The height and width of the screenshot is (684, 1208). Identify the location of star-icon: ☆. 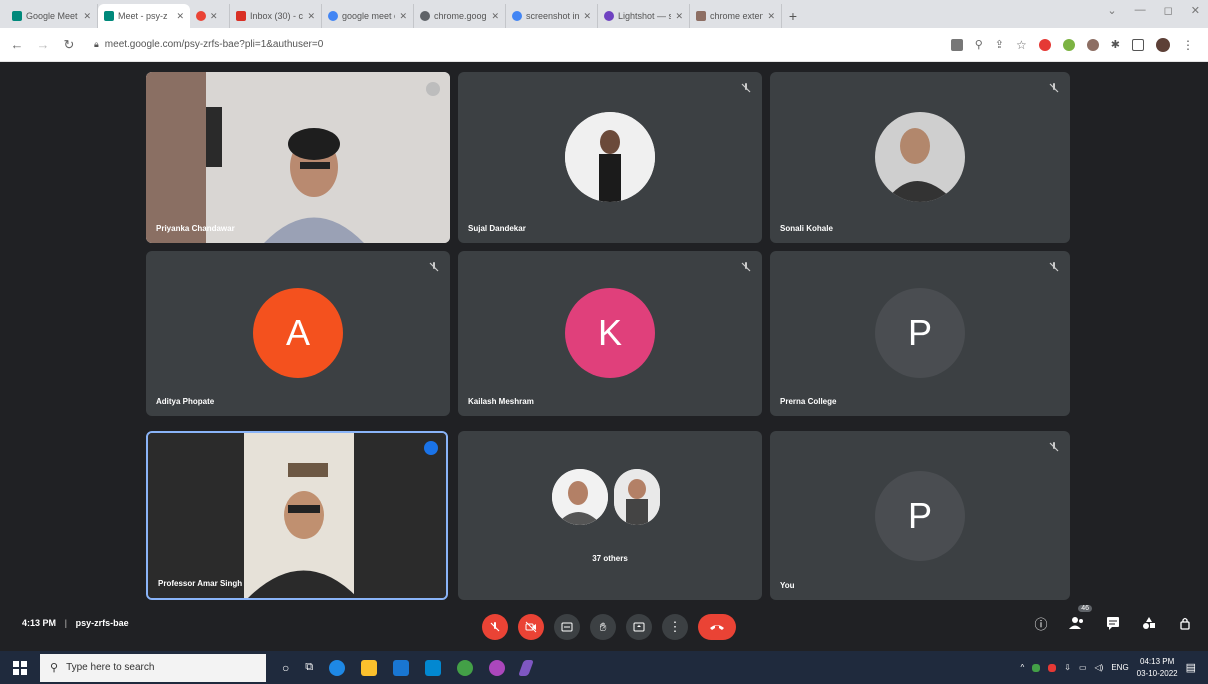
(1021, 45).